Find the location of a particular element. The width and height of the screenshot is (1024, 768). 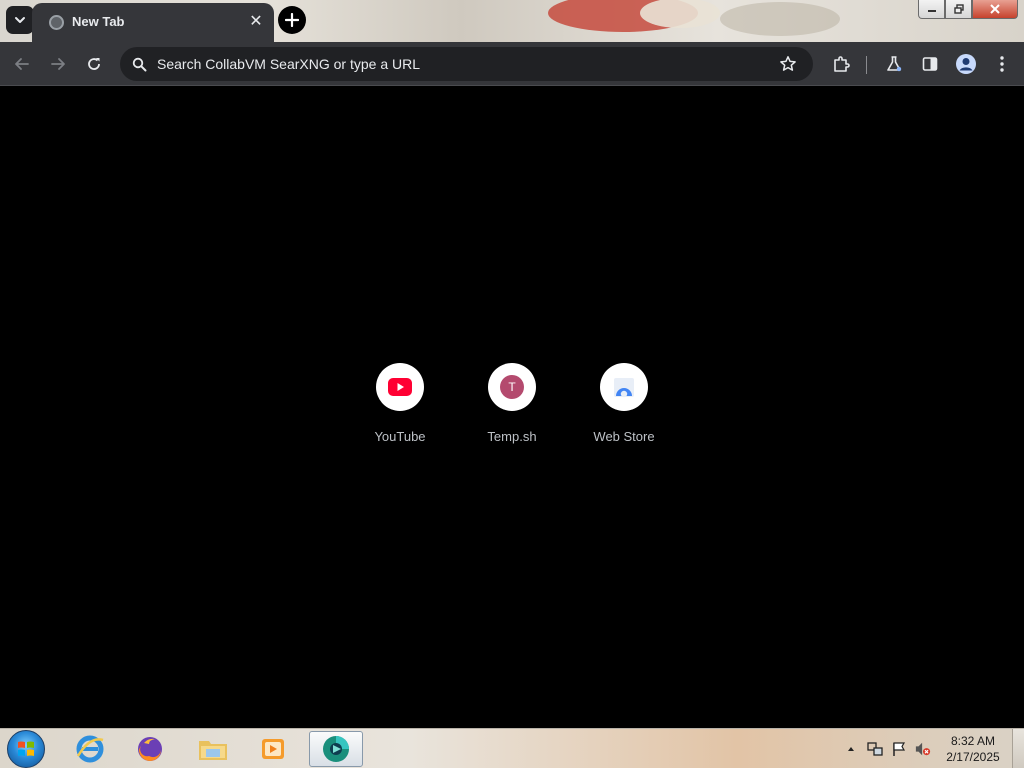

close-window-button is located at coordinates (995, 9).